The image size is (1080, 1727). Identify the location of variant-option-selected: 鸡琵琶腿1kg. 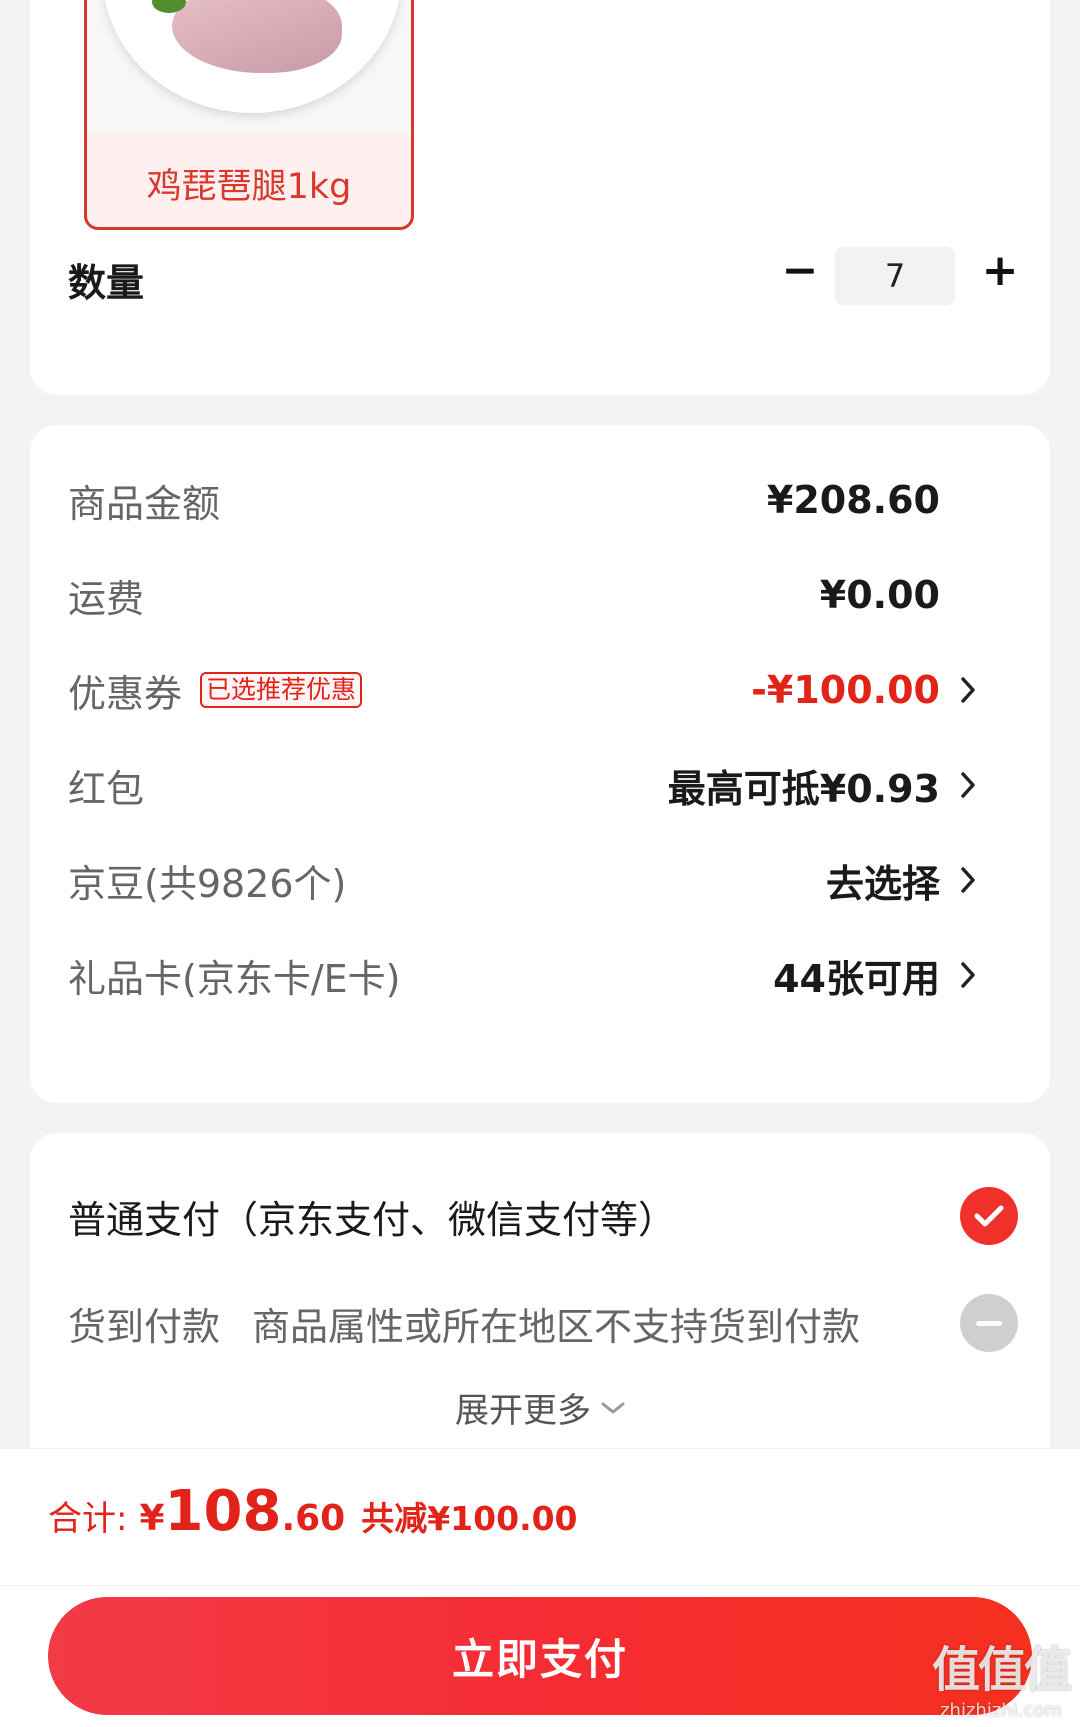
(249, 115).